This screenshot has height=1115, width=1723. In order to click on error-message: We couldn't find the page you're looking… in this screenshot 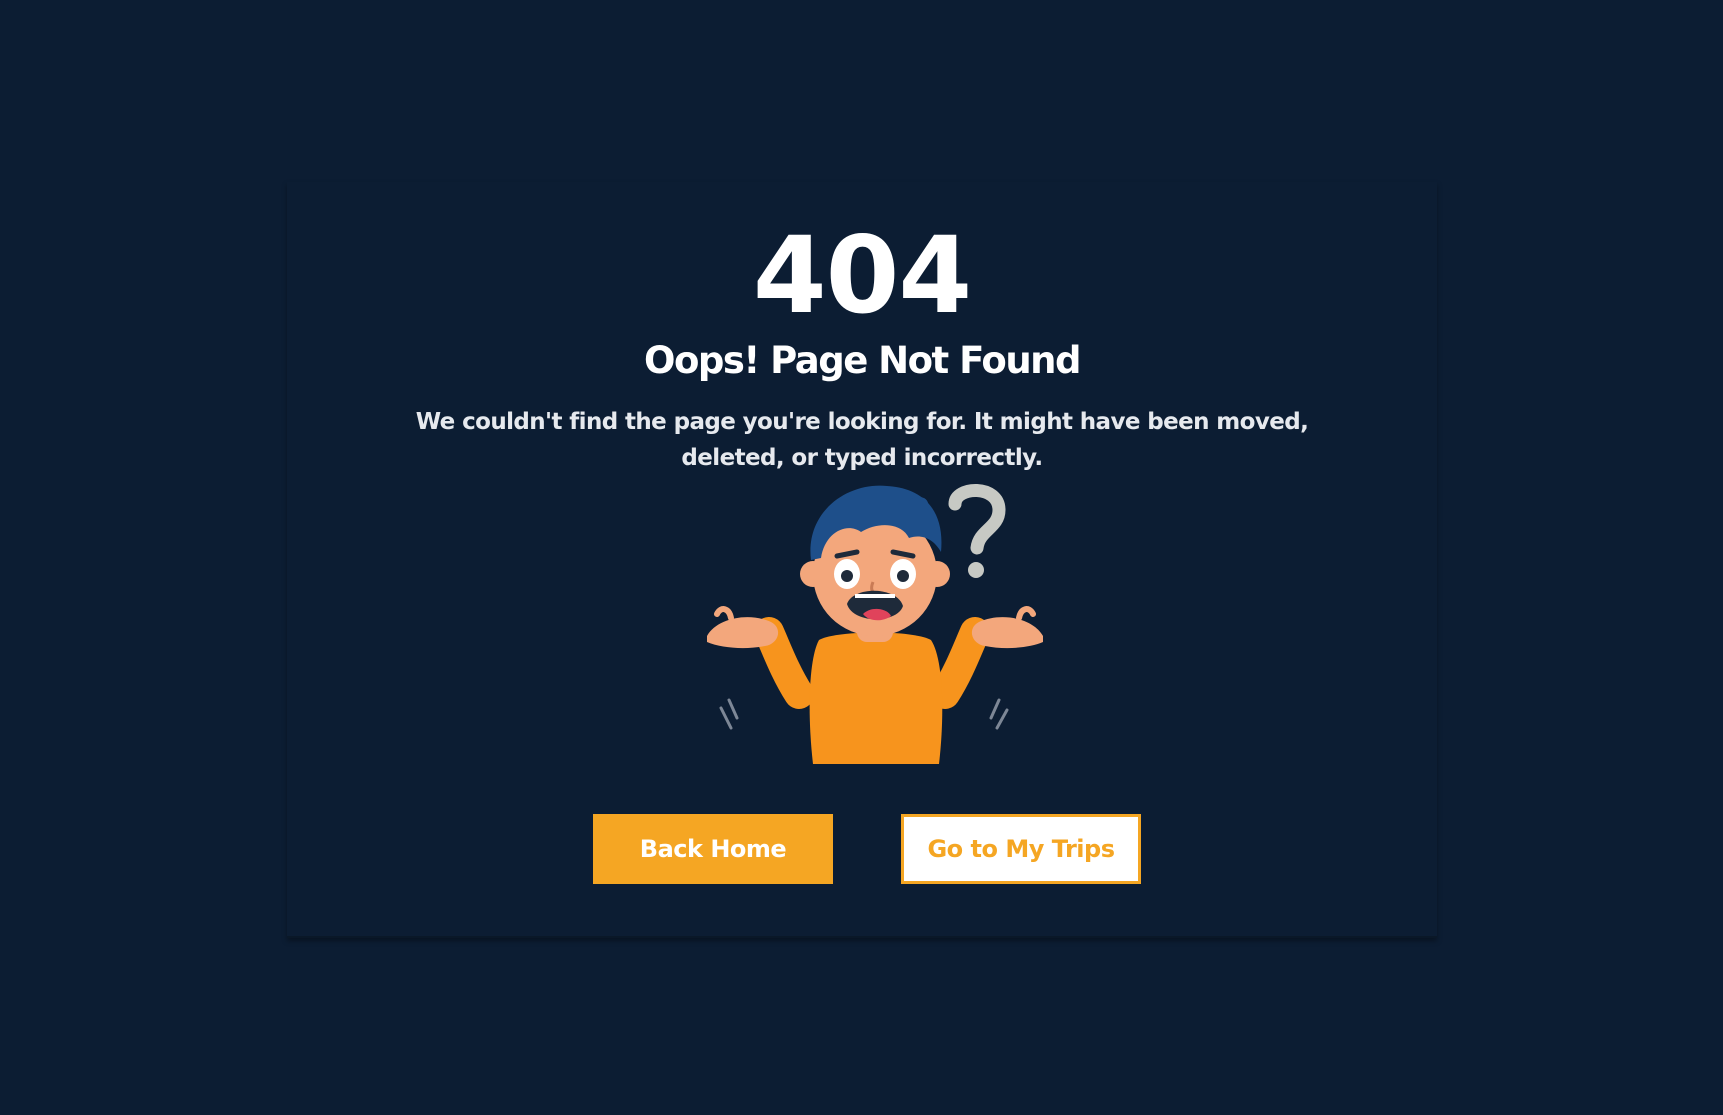, I will do `click(862, 440)`.